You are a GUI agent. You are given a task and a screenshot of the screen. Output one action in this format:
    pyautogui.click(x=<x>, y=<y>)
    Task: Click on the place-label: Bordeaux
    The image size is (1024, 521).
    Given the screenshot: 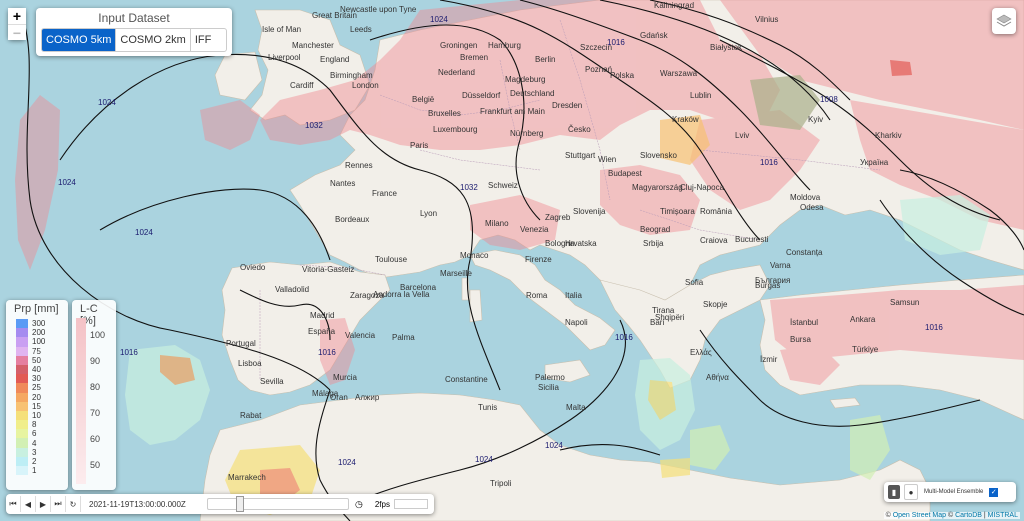 What is the action you would take?
    pyautogui.click(x=352, y=219)
    